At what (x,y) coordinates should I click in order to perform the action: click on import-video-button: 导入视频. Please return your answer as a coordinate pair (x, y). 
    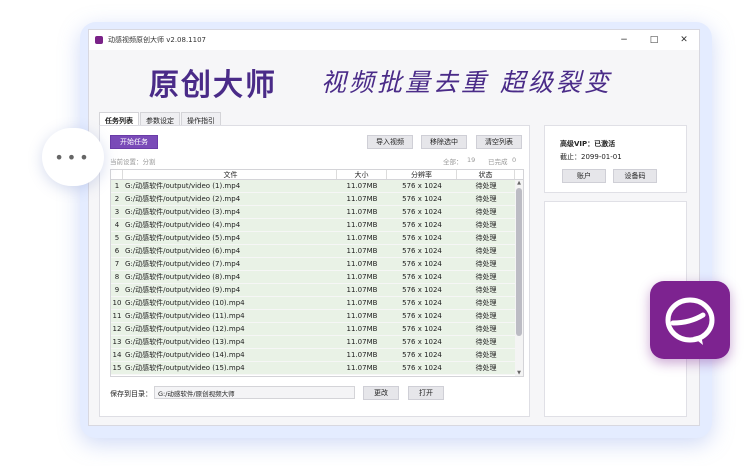
    Looking at the image, I should click on (390, 142).